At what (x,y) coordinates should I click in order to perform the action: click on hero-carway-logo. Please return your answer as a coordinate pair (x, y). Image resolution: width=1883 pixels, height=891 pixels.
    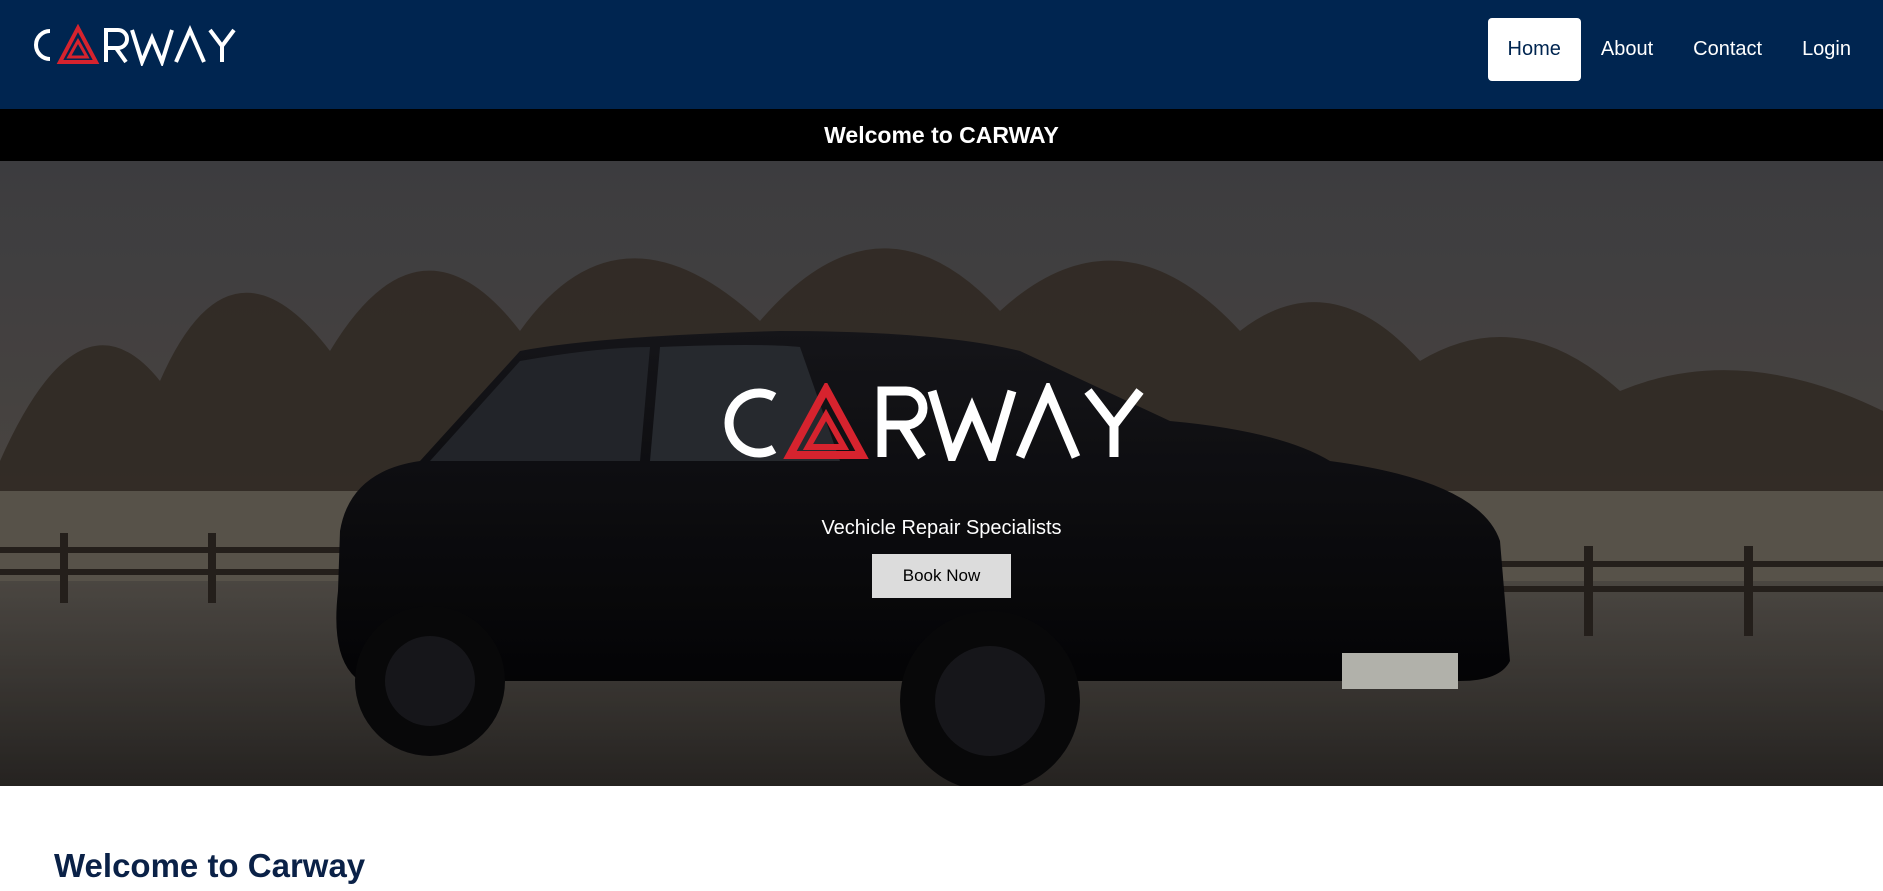
    Looking at the image, I should click on (942, 422).